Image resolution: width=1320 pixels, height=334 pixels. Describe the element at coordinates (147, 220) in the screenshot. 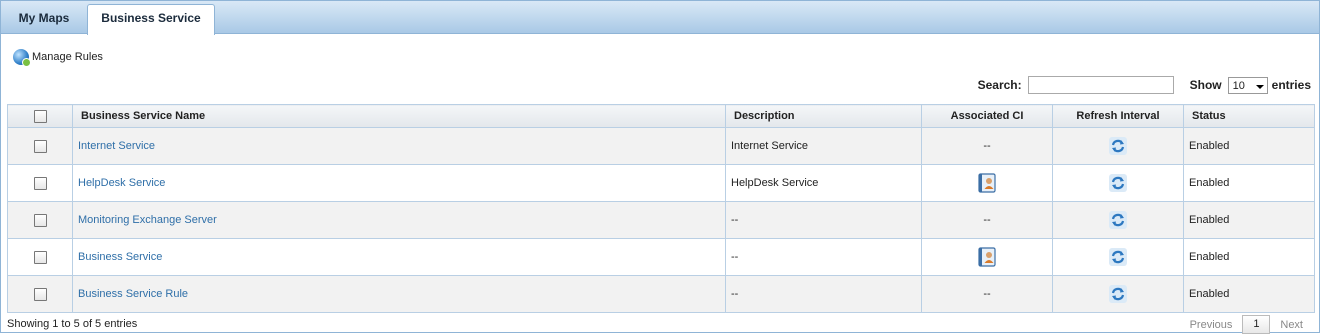

I see `service-name-link: Monitoring Exchange Server` at that location.